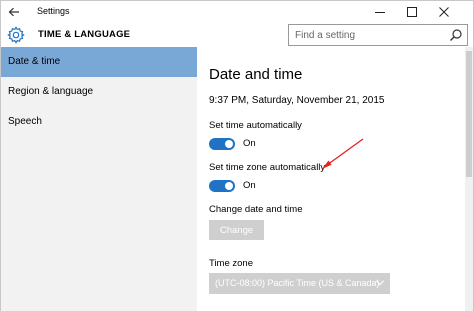 This screenshot has width=474, height=311. Describe the element at coordinates (237, 35) in the screenshot. I see `page-header: TIME & LANGUAGE` at that location.